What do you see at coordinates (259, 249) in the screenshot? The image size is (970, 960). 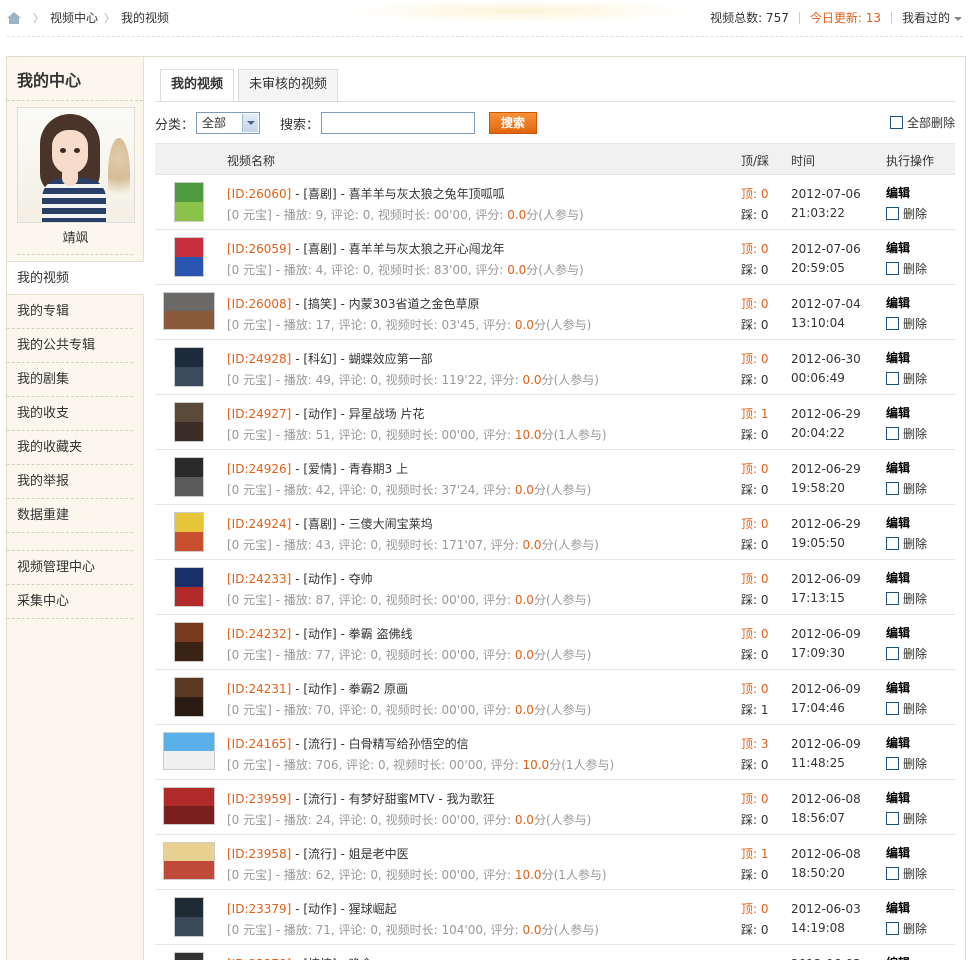 I see `video-id: [ID:26059]` at bounding box center [259, 249].